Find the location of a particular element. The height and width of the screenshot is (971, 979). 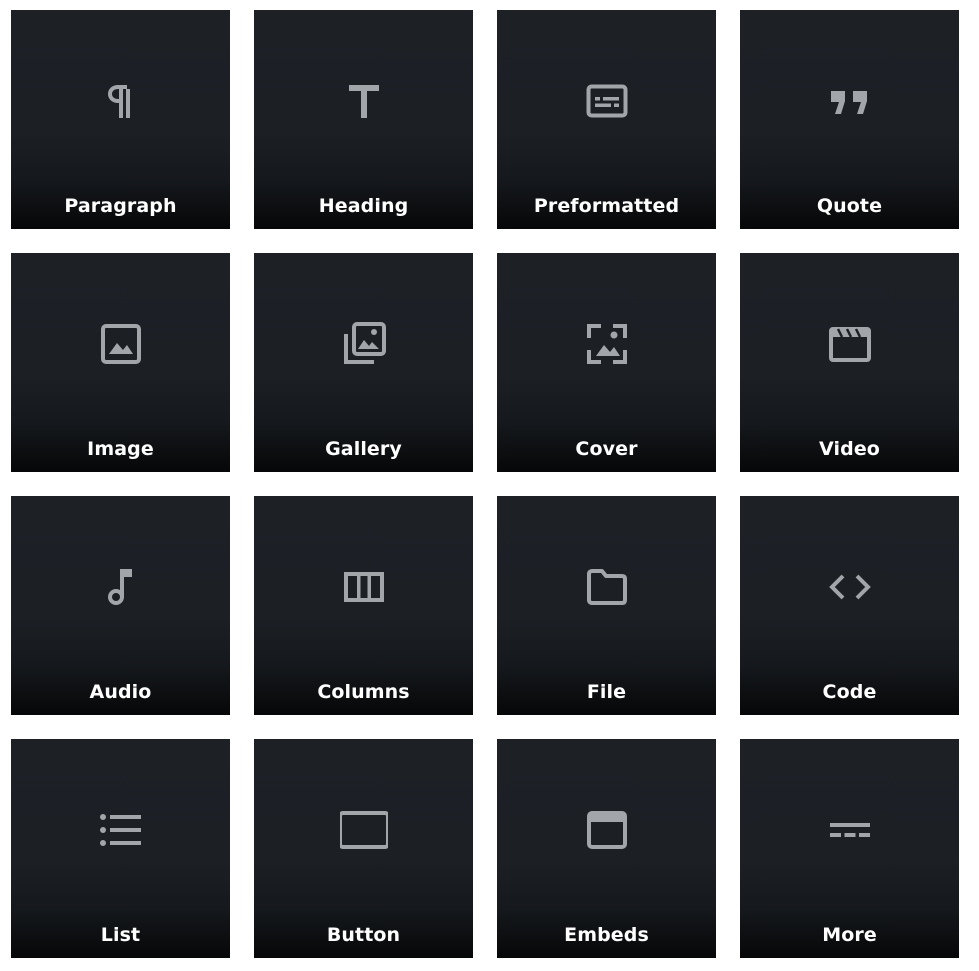

columns-icon is located at coordinates (364, 587).